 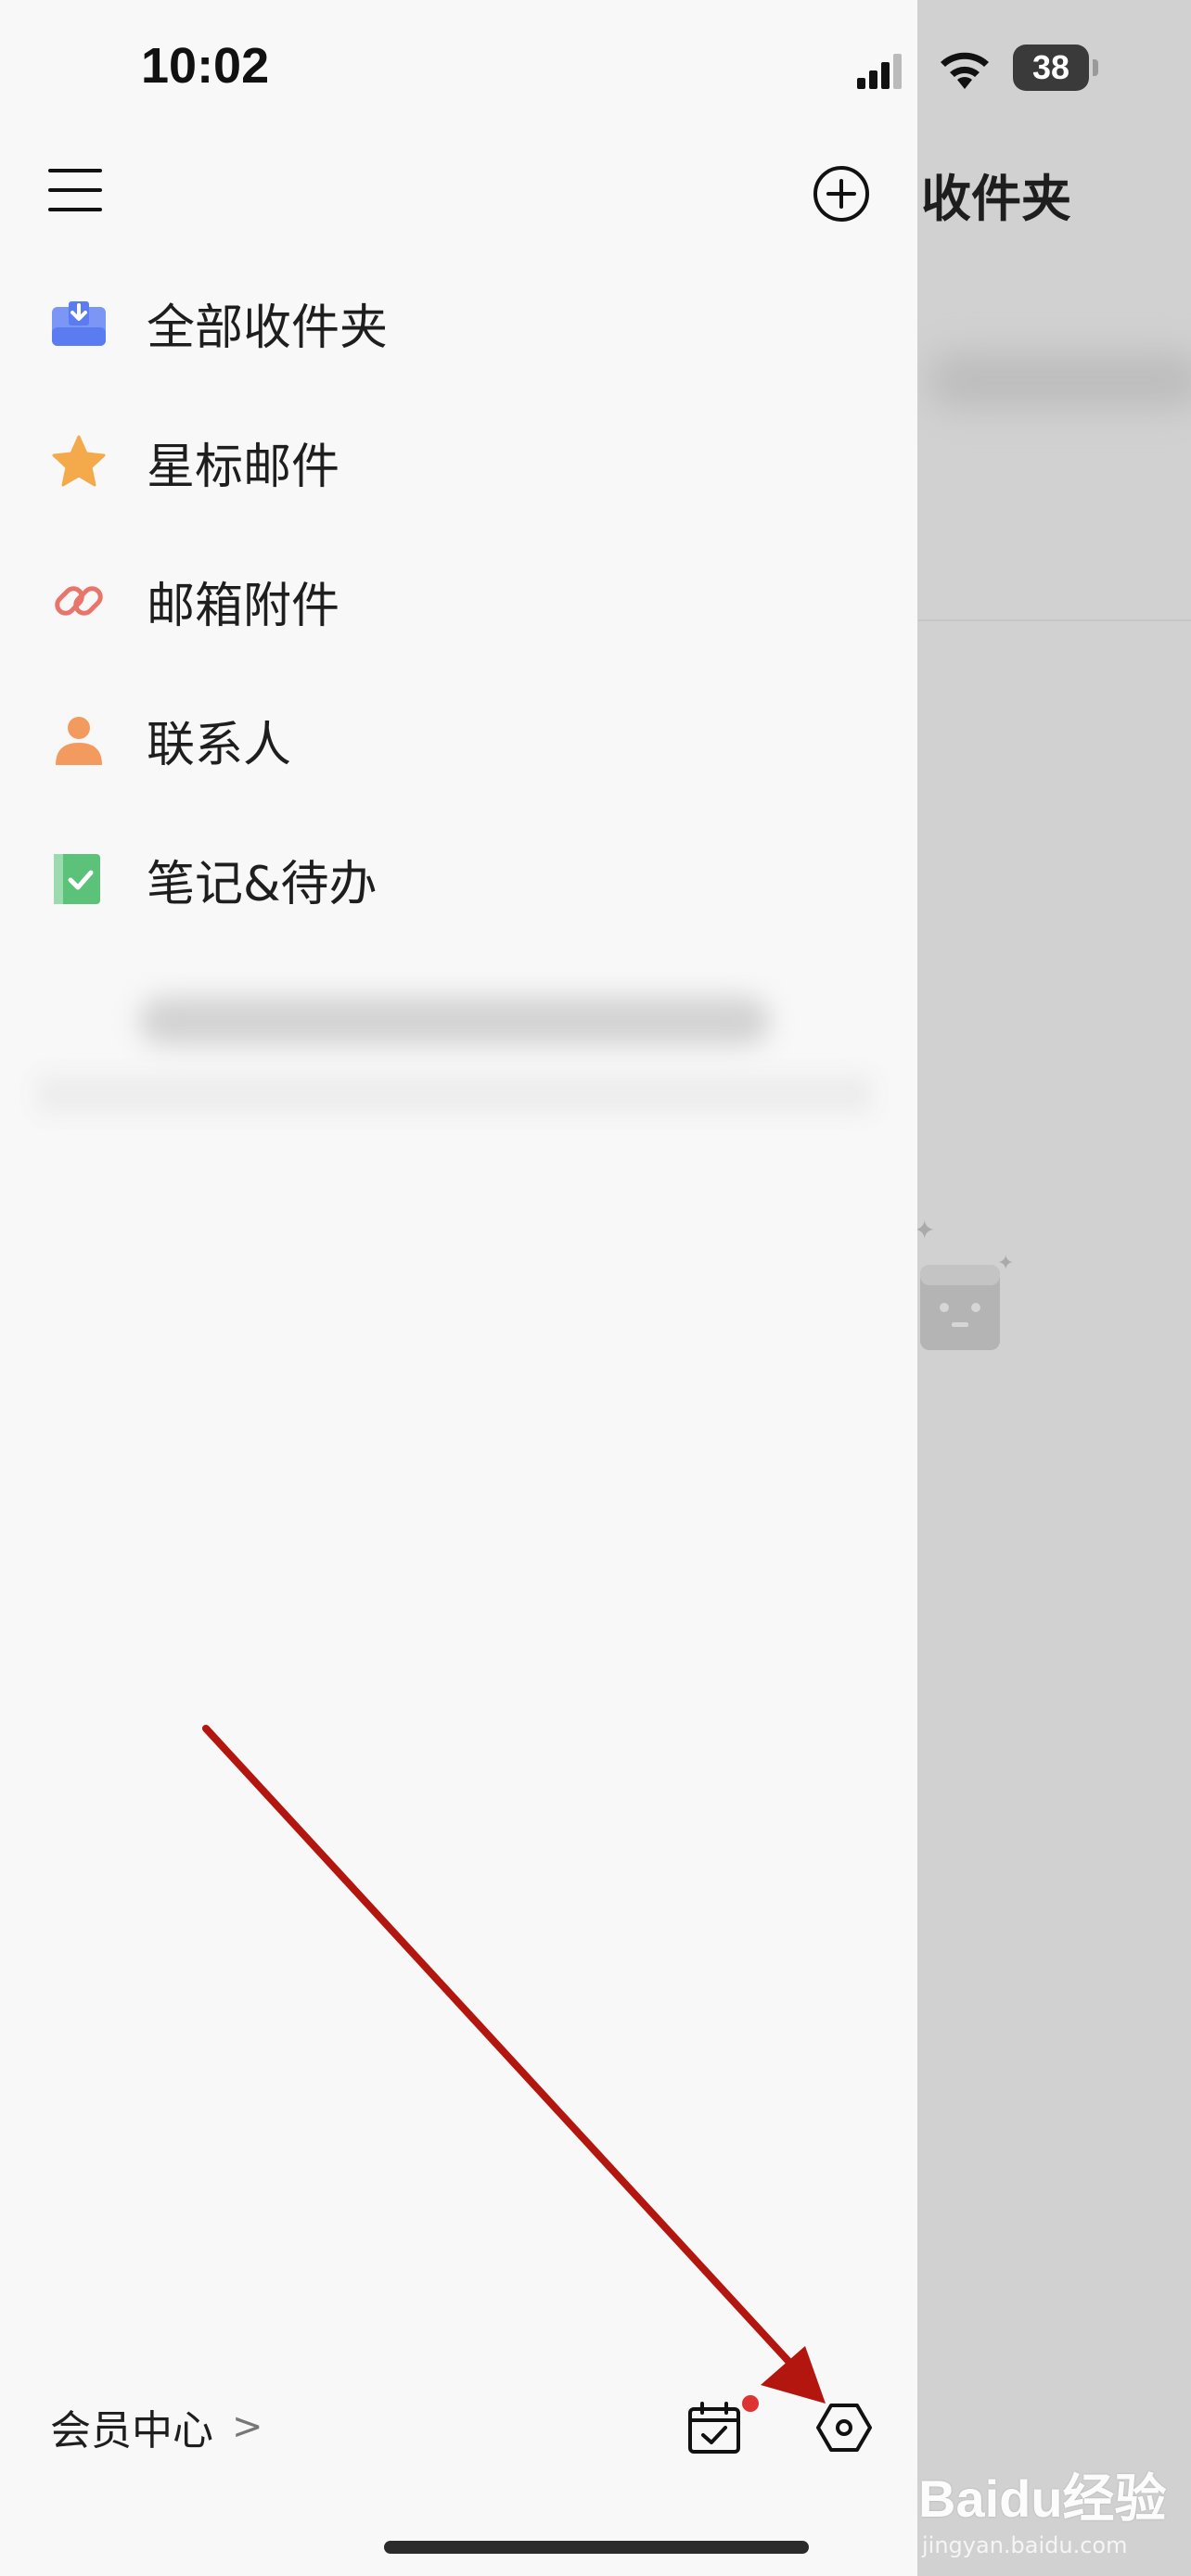 I want to click on menu-item-label: 邮箱附件, so click(x=244, y=606).